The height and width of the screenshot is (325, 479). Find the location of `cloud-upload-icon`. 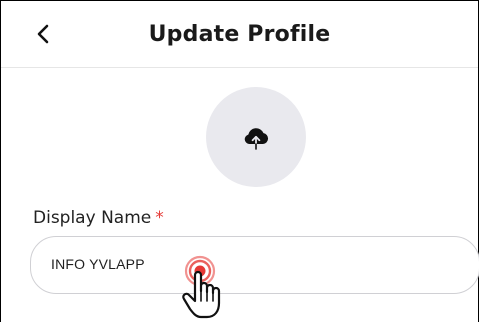

cloud-upload-icon is located at coordinates (256, 139).